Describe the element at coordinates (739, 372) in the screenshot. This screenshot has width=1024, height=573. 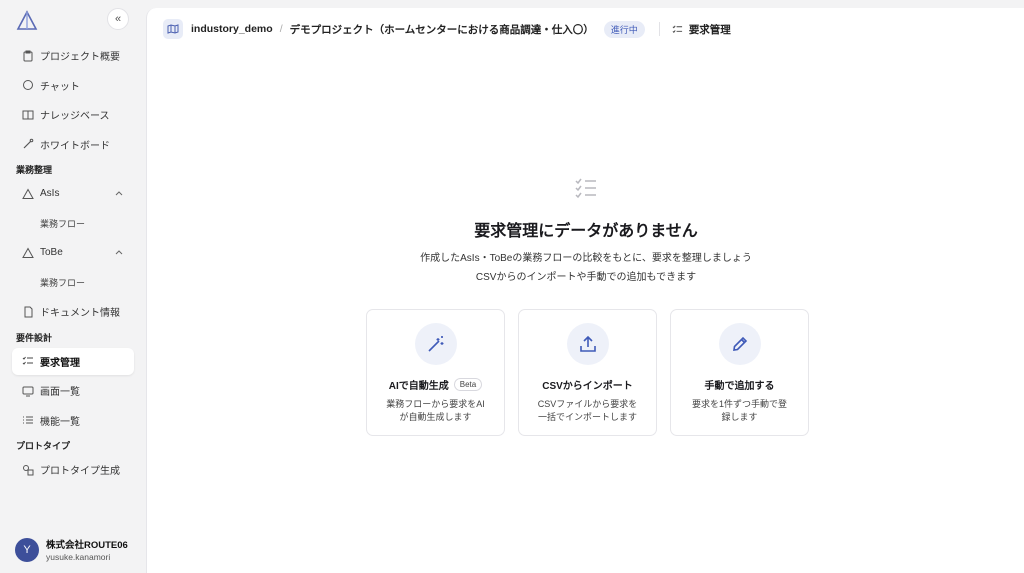
I see `manual-add-card: 手動で追加する 要求を1件ずつ手動で登 録します` at that location.